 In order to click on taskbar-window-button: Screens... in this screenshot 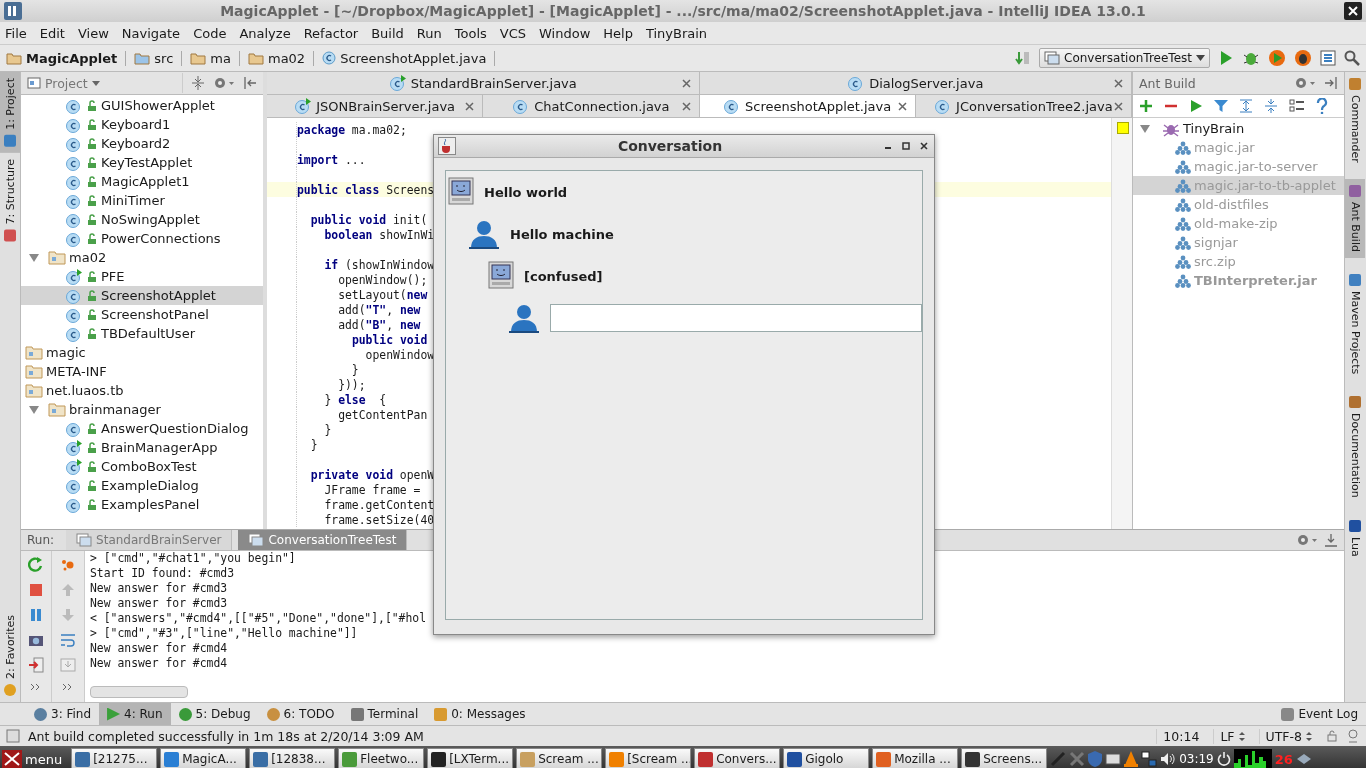, I will do `click(1004, 758)`.